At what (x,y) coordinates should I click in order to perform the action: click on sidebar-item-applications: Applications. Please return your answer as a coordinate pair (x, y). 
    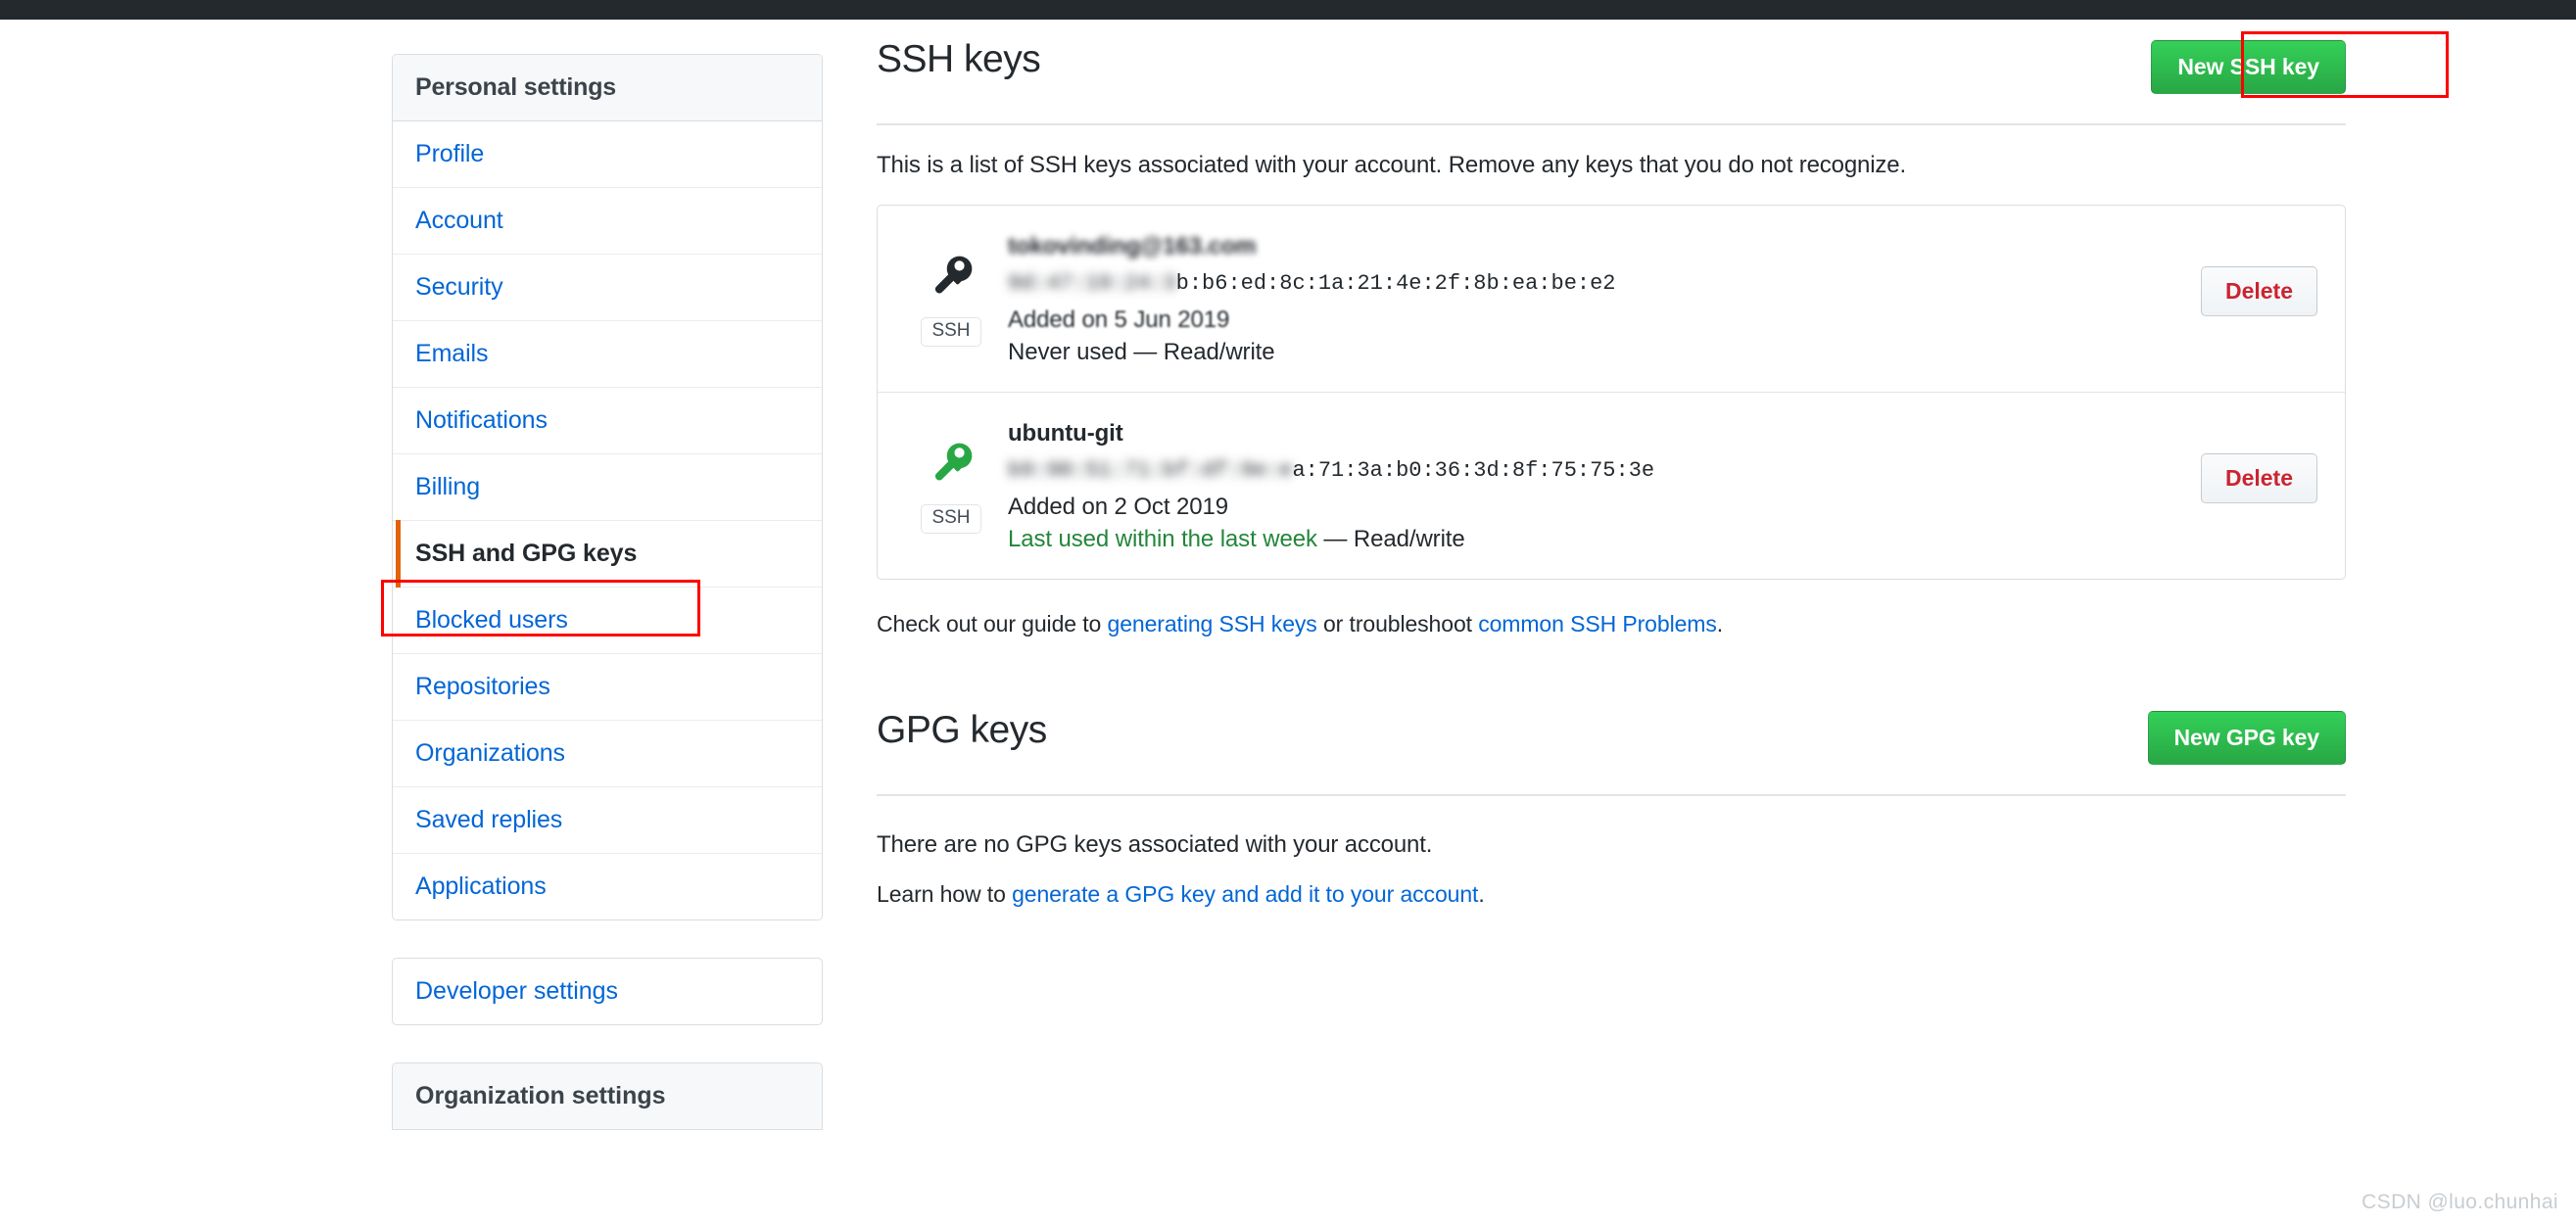
    Looking at the image, I should click on (607, 887).